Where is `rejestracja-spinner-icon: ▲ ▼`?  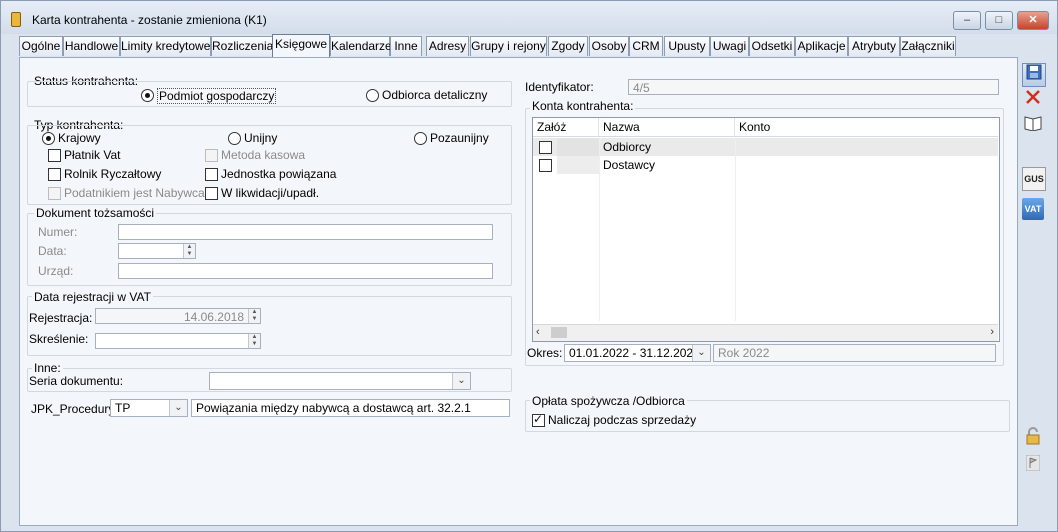 rejestracja-spinner-icon: ▲ ▼ is located at coordinates (254, 316).